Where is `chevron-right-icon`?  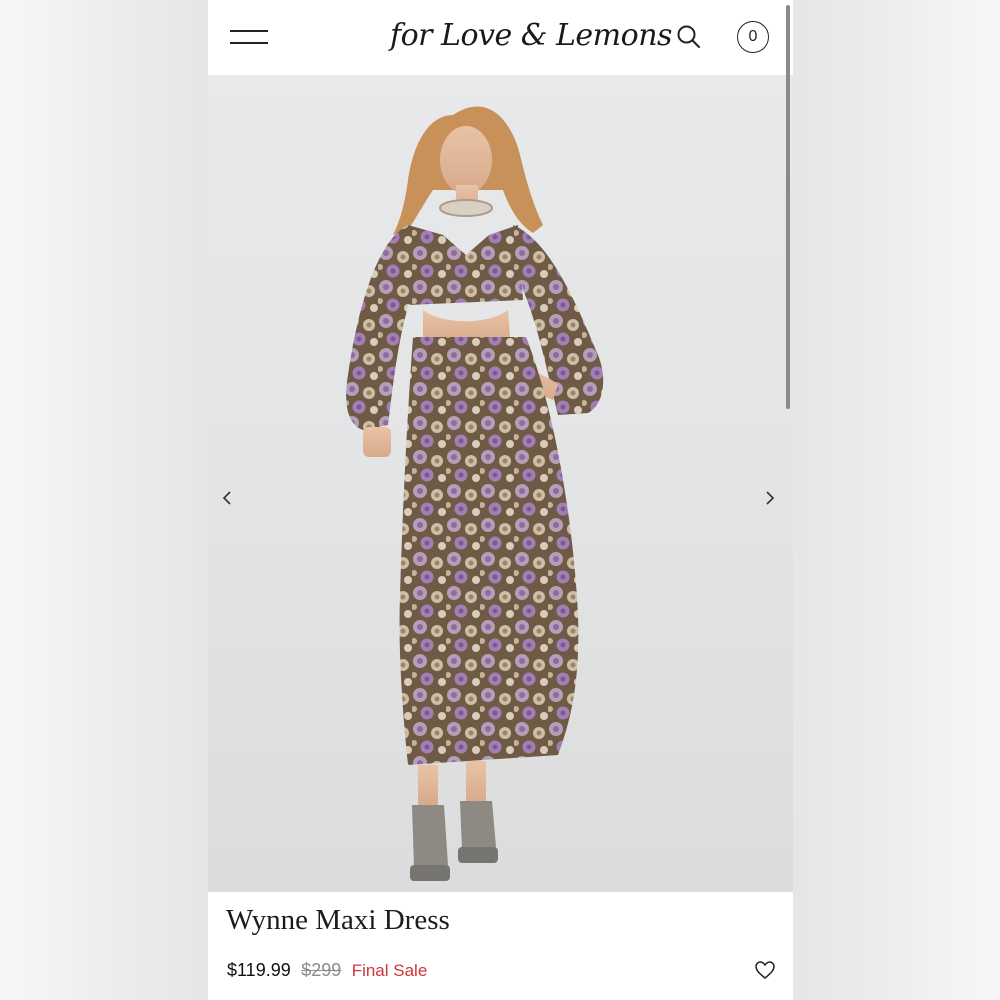
chevron-right-icon is located at coordinates (770, 498).